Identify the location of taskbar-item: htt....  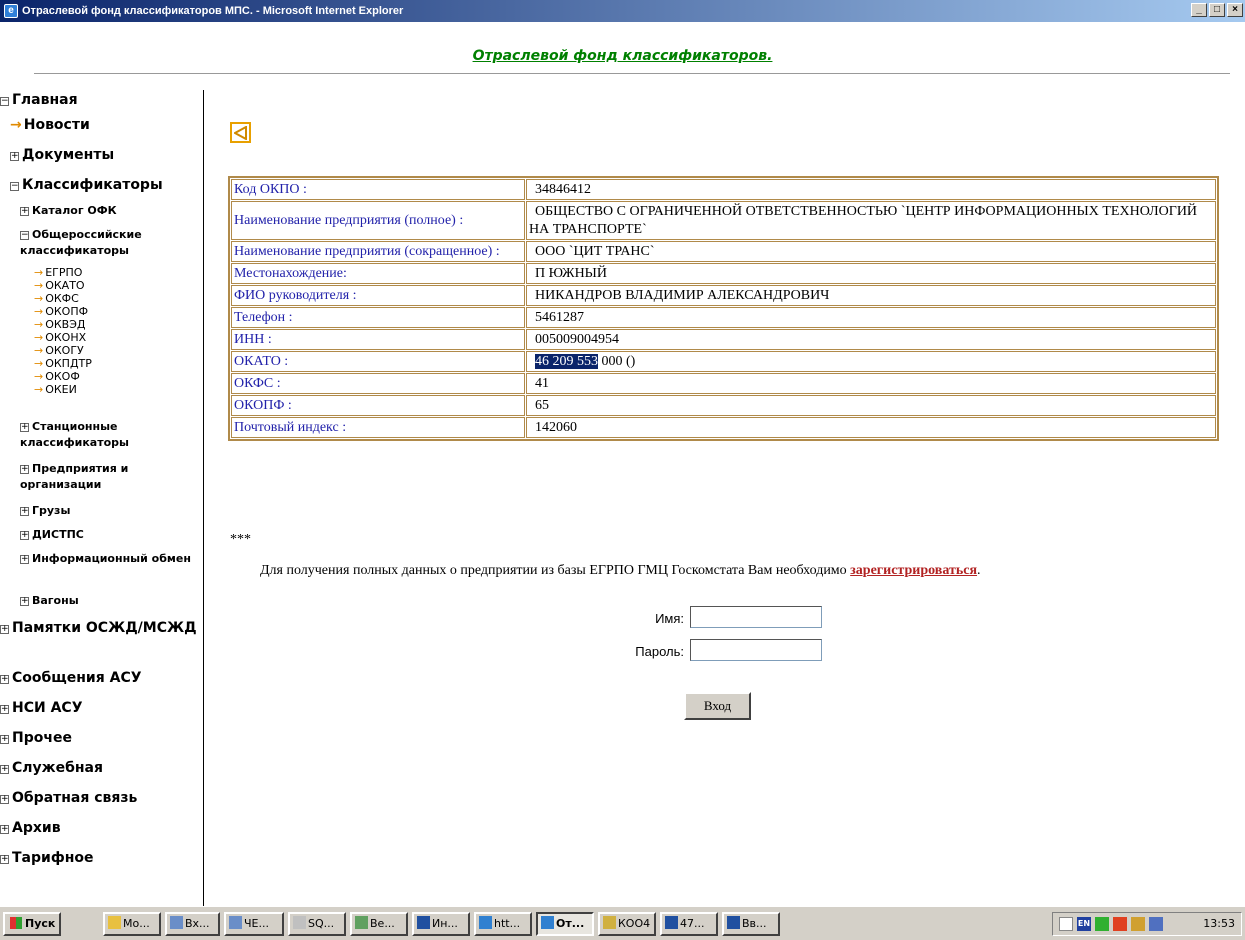
(503, 924).